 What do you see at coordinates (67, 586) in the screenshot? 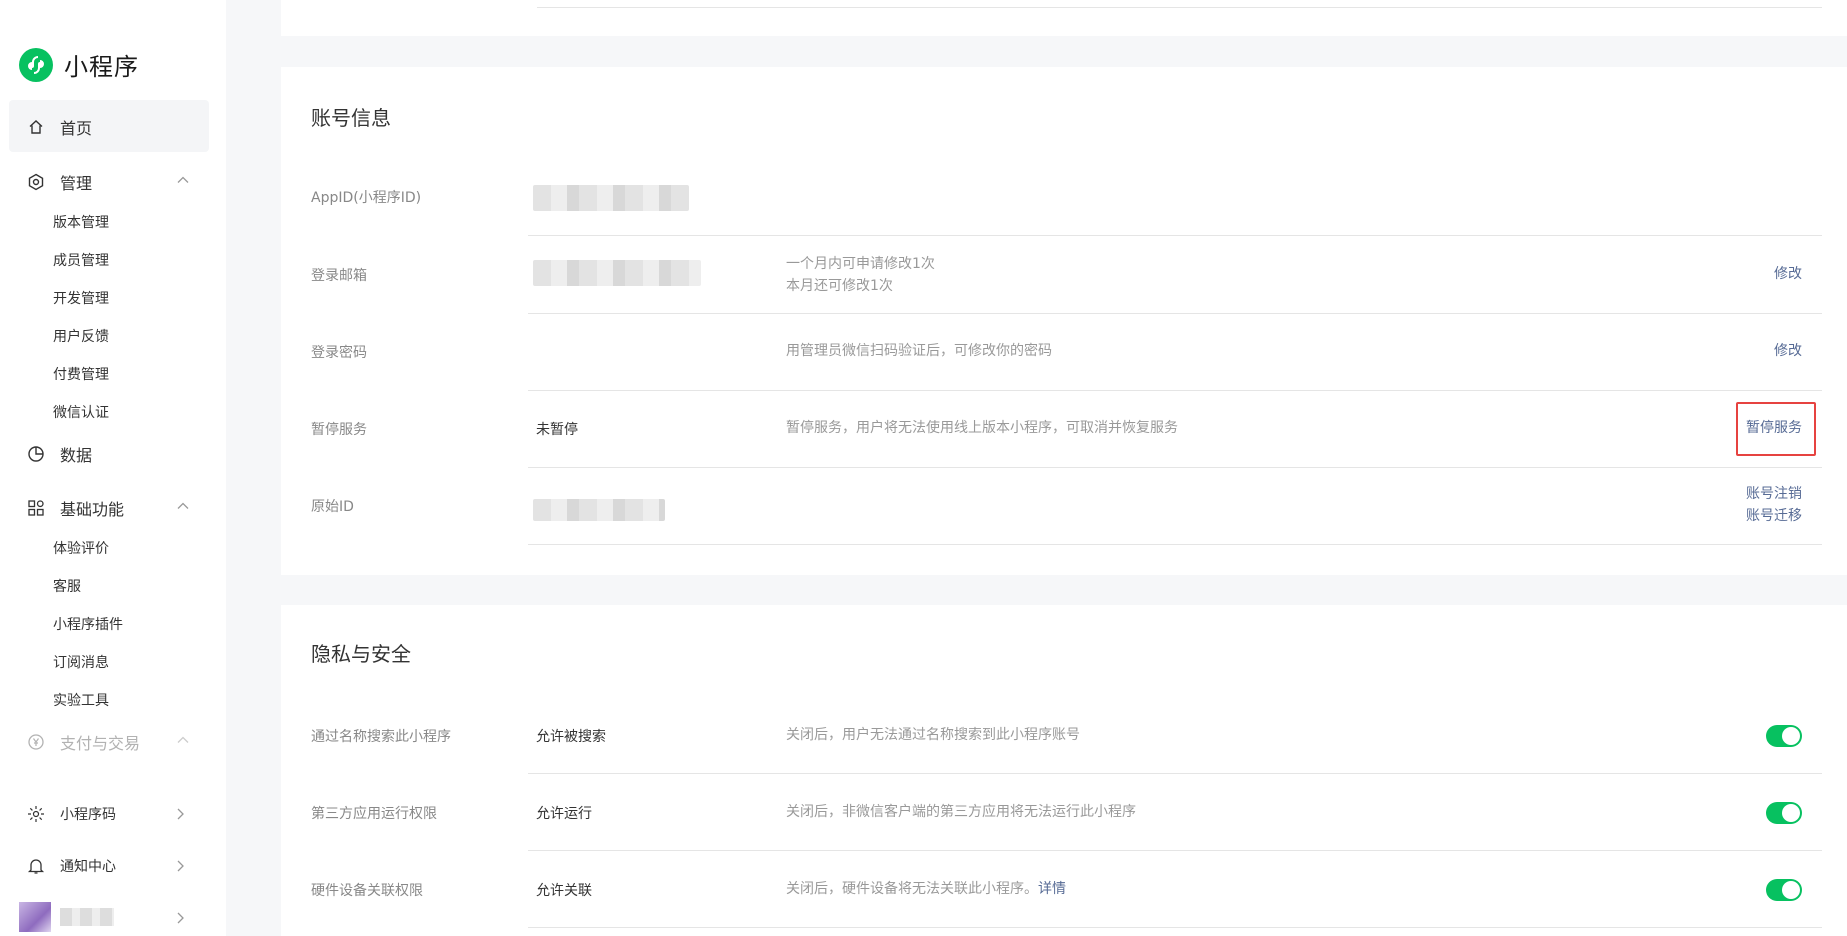
I see `nav-sub-service: 客服` at bounding box center [67, 586].